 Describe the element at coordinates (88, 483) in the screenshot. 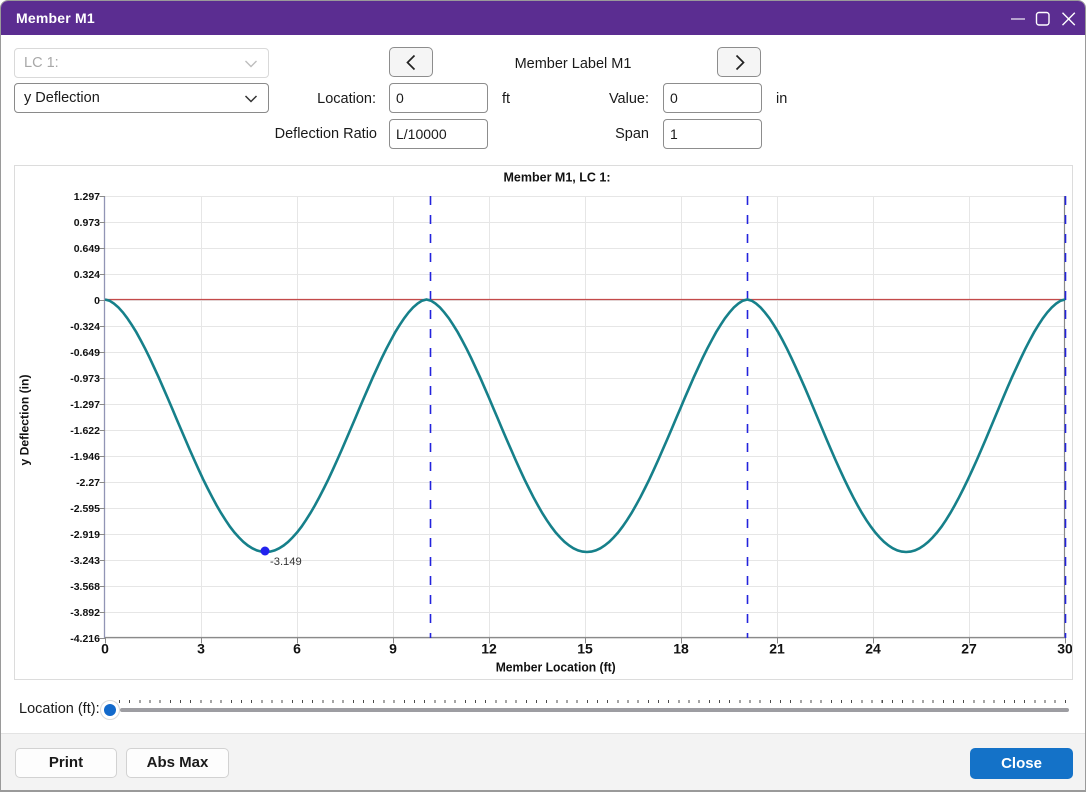

I see `svg-text: -2.27` at that location.